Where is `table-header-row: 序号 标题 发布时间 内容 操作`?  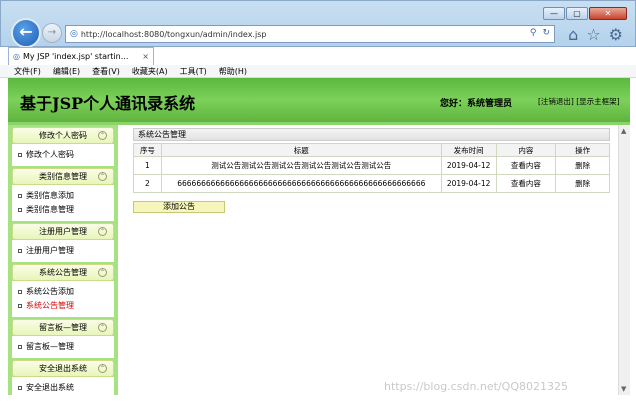 table-header-row: 序号 标题 发布时间 内容 操作 is located at coordinates (371, 150).